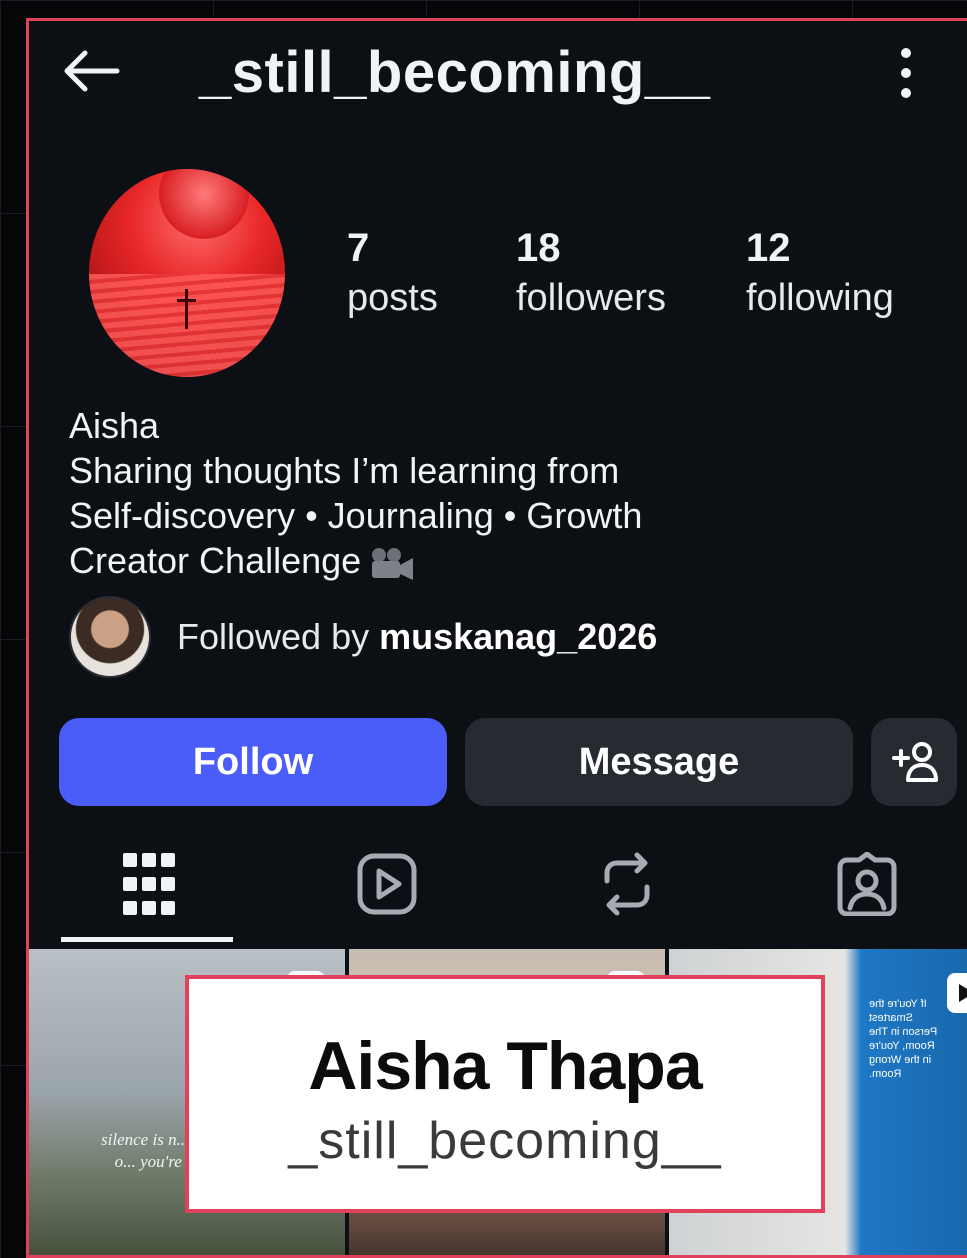 The width and height of the screenshot is (967, 1258). I want to click on profile-tabs, so click(498, 889).